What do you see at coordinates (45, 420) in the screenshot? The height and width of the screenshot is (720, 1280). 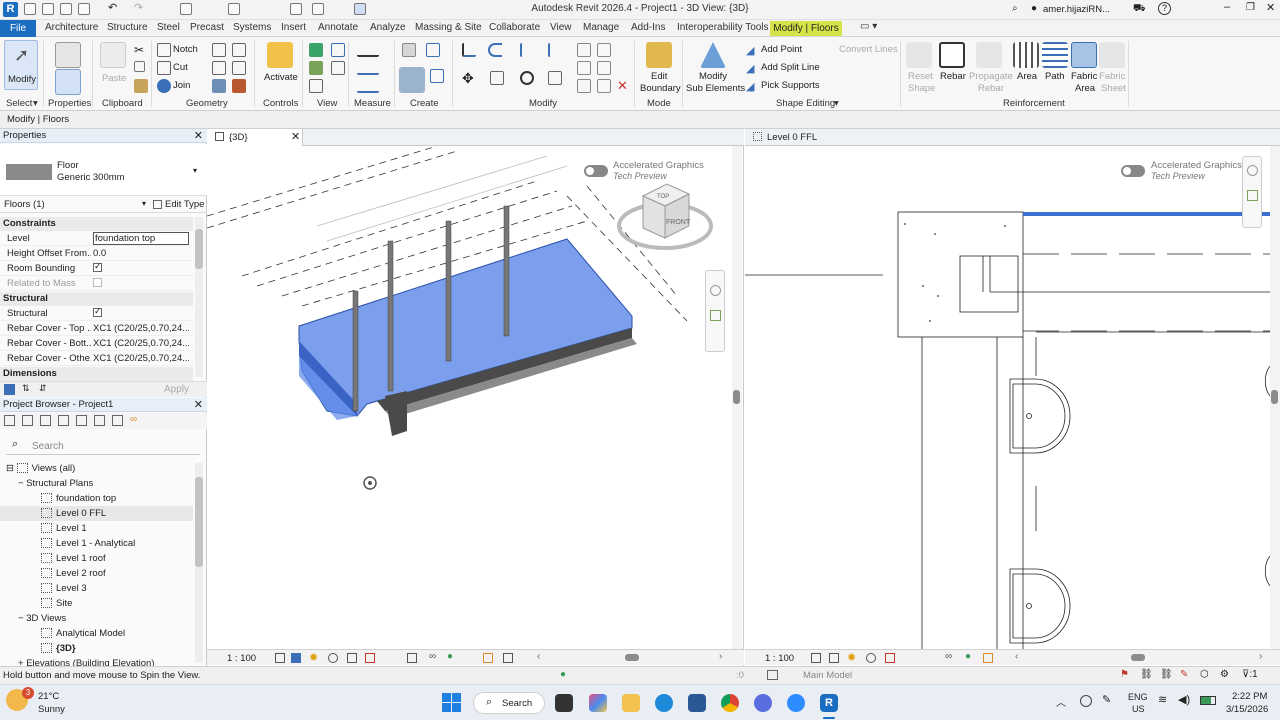 I see `browser-sheets-icon` at bounding box center [45, 420].